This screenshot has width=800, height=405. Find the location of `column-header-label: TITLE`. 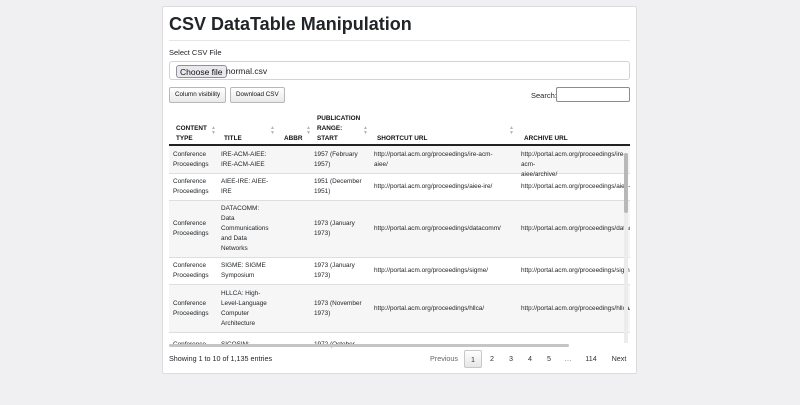

column-header-label: TITLE is located at coordinates (233, 138).